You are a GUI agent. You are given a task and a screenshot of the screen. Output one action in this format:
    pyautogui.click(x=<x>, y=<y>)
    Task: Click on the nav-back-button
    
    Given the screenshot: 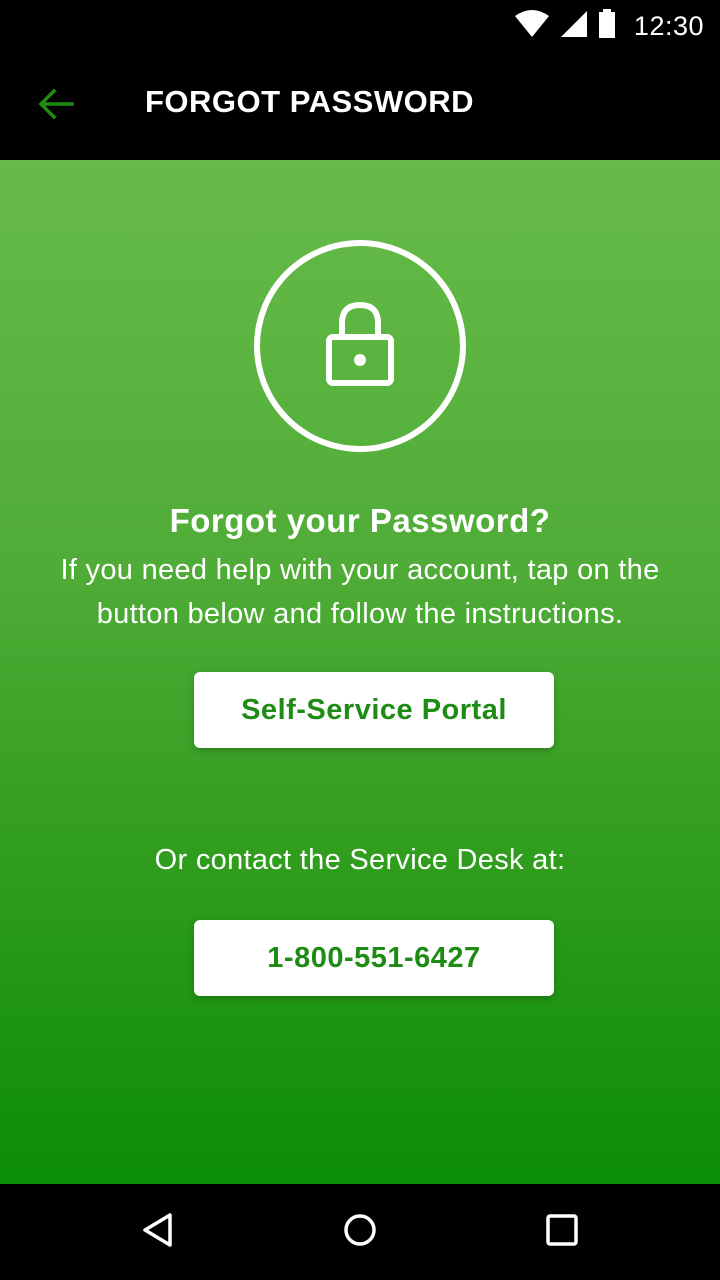 What is the action you would take?
    pyautogui.click(x=160, y=1232)
    